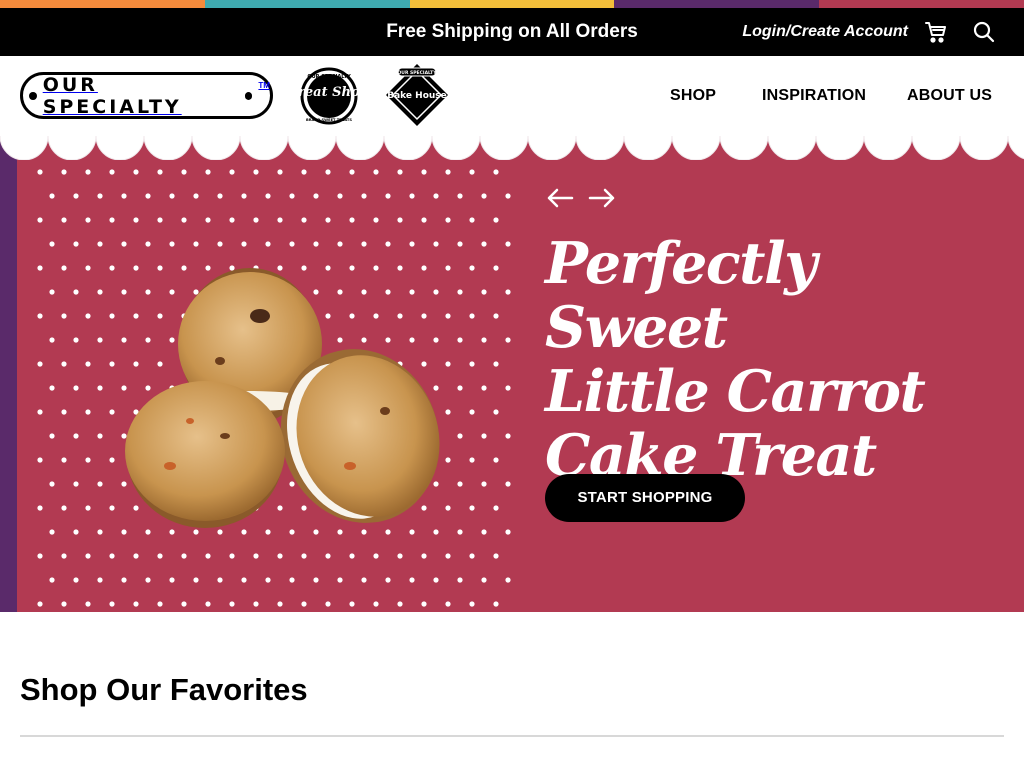 The image size is (1024, 768). Describe the element at coordinates (645, 498) in the screenshot. I see `start-shopping-button: START SHOPPING` at that location.